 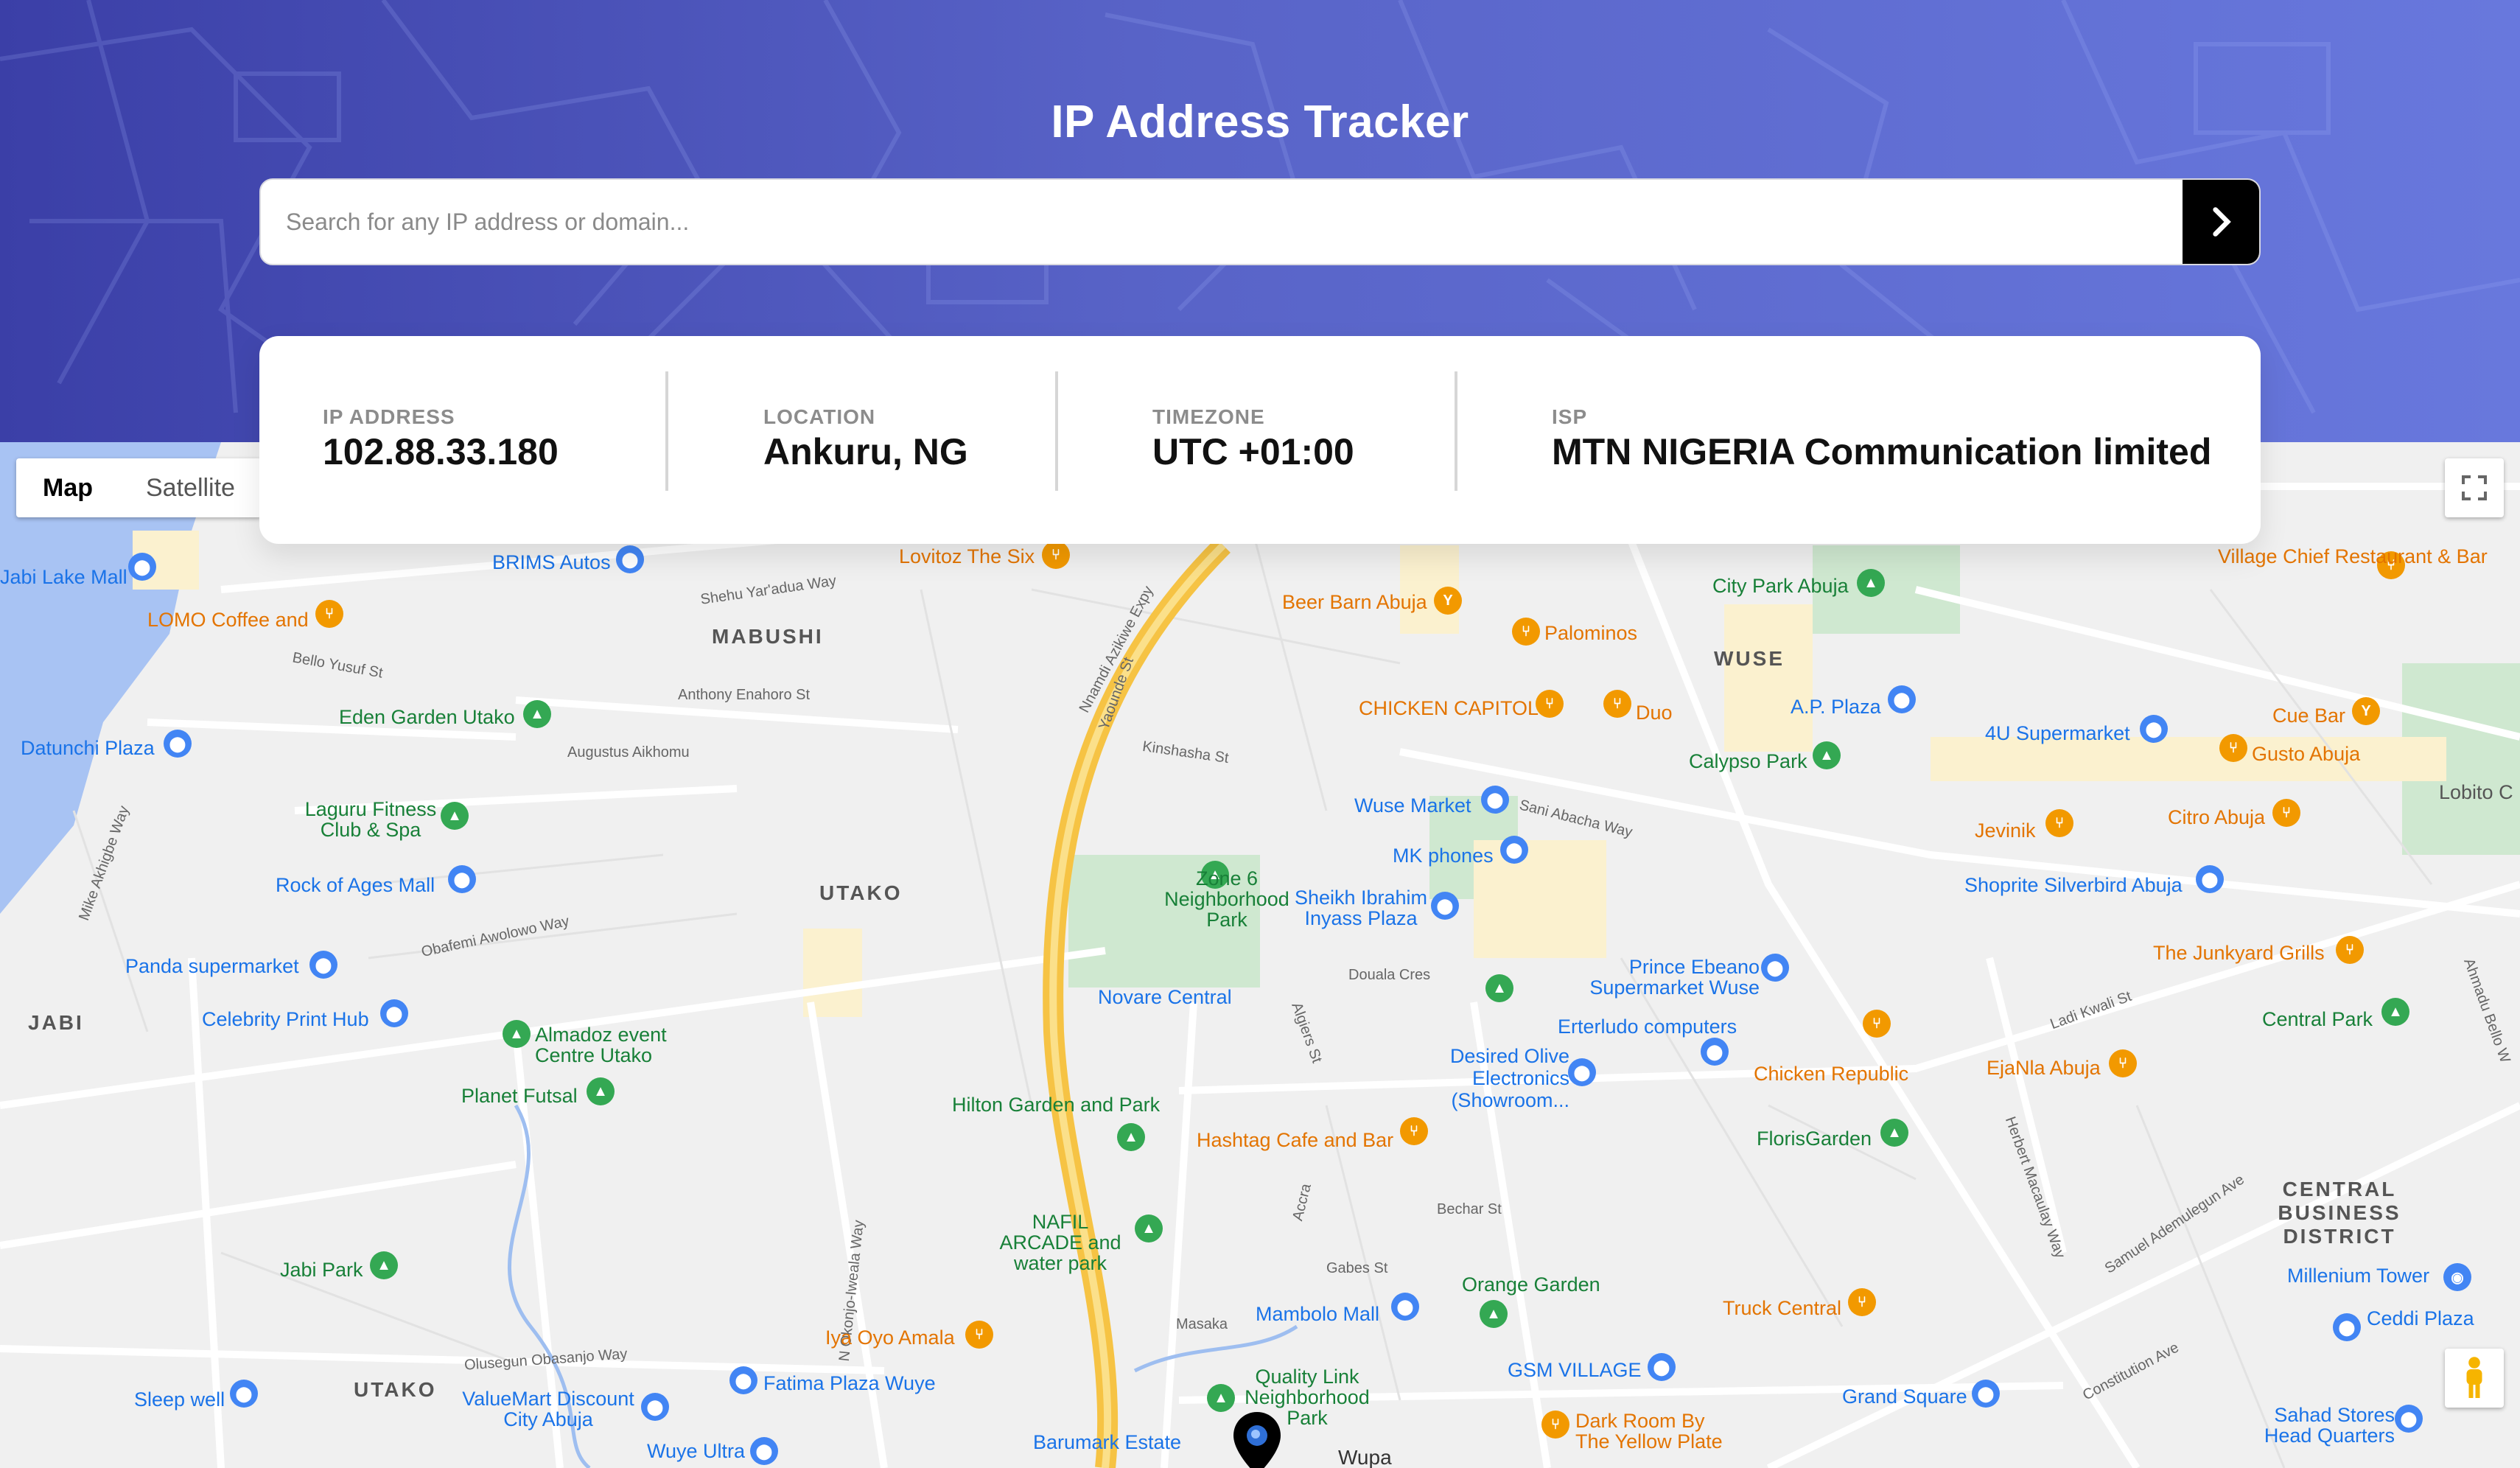 I want to click on place-label: Village Chief Restaurant & Bar, so click(x=2353, y=556).